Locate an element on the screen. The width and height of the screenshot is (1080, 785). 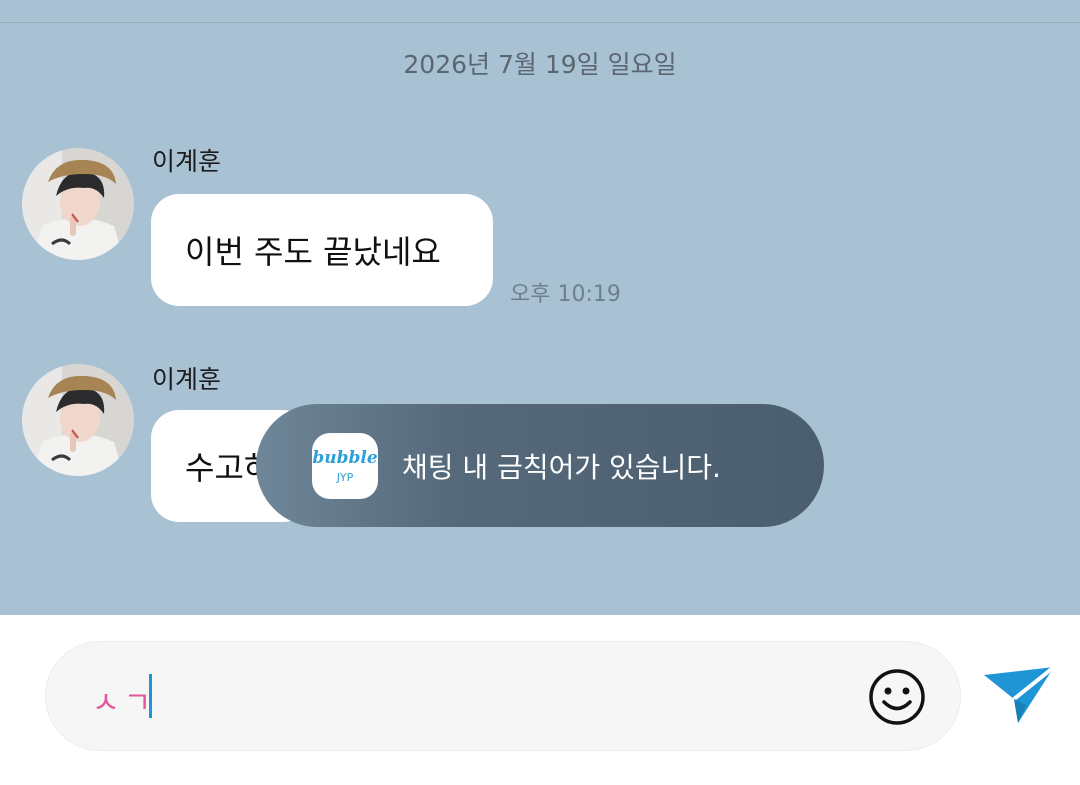
smiley-icon is located at coordinates (897, 697).